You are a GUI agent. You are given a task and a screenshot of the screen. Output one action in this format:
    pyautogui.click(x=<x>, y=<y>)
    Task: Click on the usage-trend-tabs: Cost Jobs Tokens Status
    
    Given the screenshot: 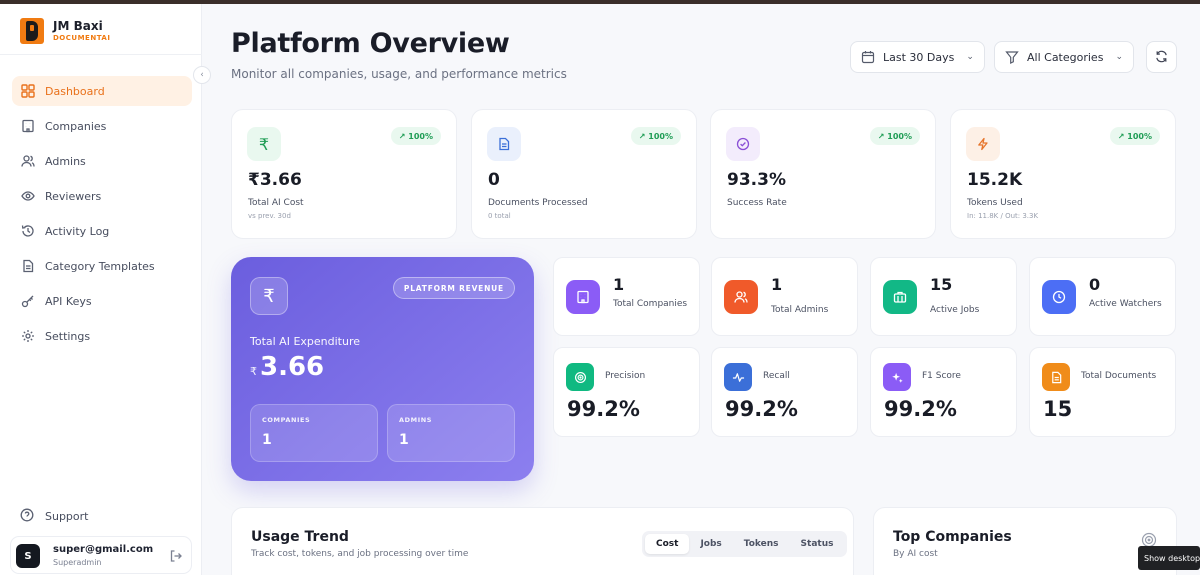 What is the action you would take?
    pyautogui.click(x=745, y=544)
    